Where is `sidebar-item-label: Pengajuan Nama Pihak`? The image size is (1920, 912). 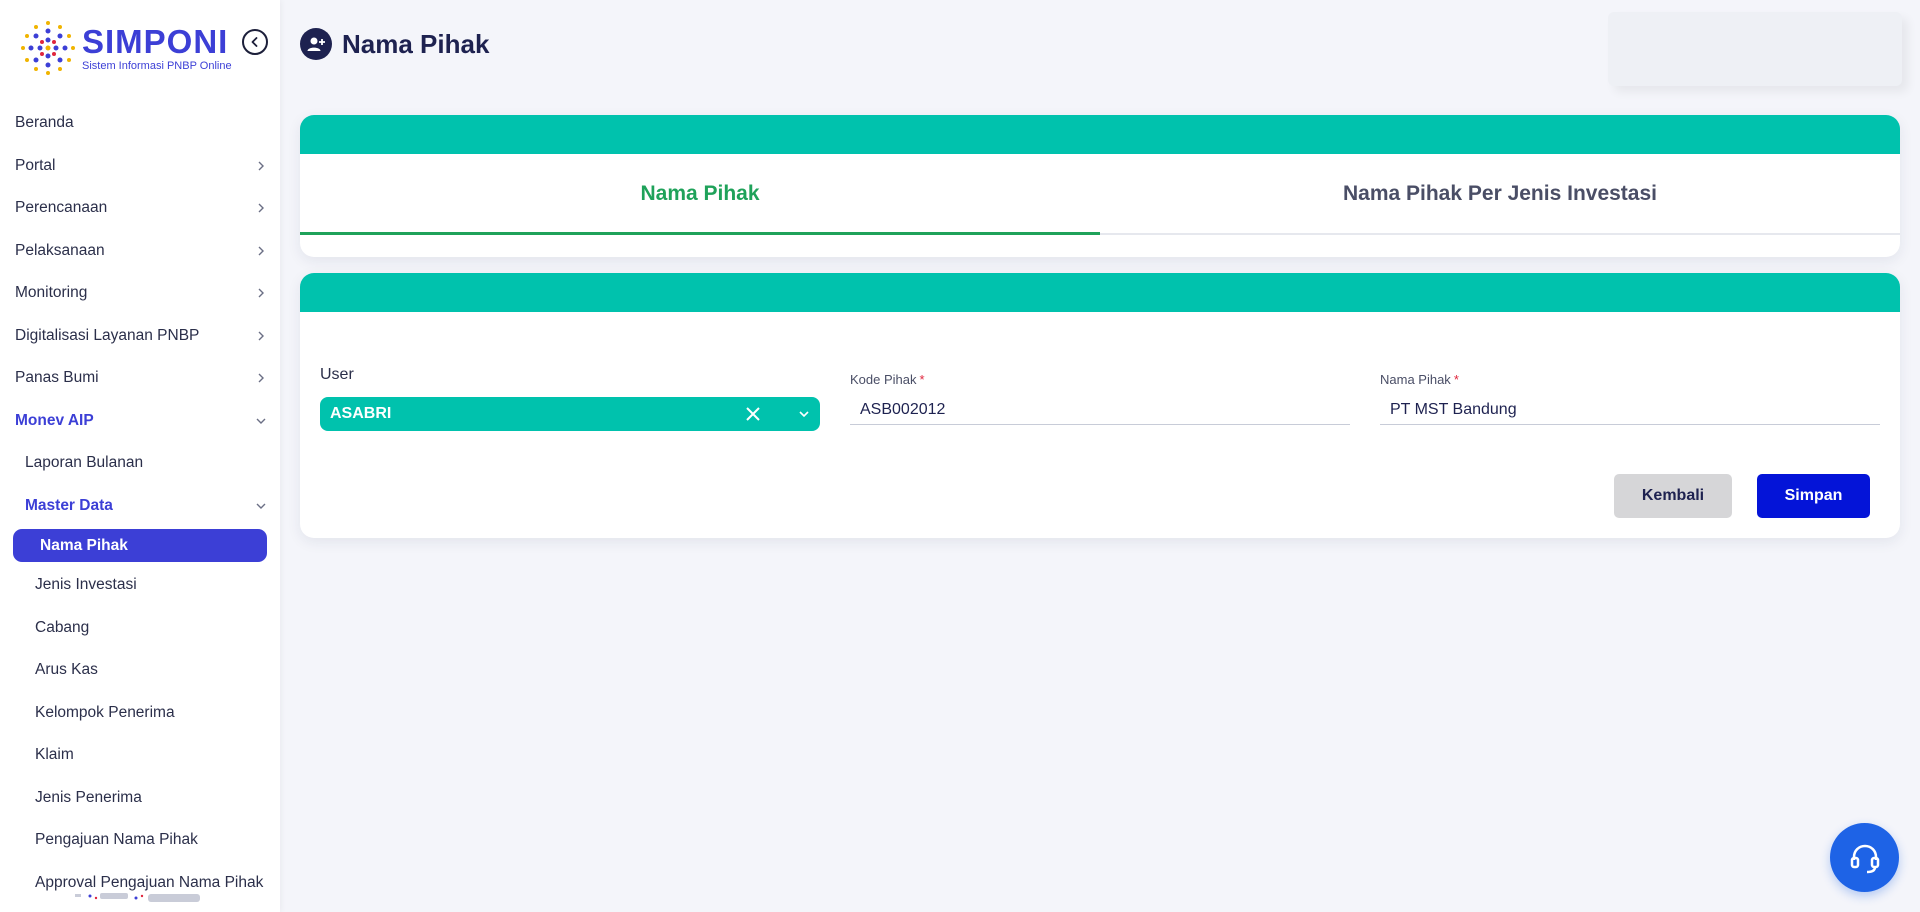 sidebar-item-label: Pengajuan Nama Pihak is located at coordinates (116, 840).